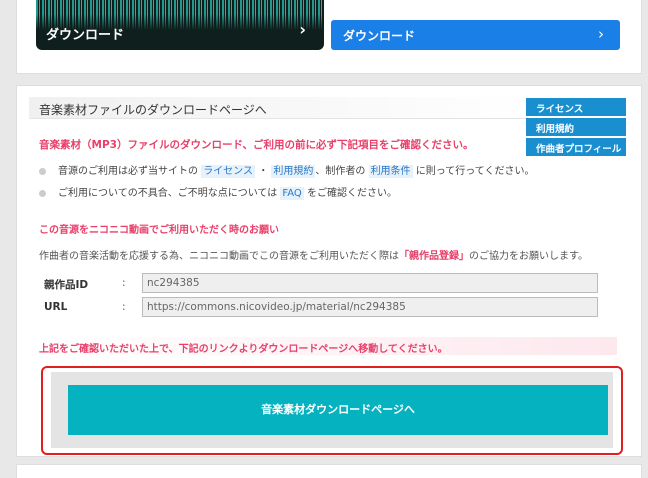  I want to click on side-nav: ライセンス 利用規約 作曲者プロフィール, so click(576, 128).